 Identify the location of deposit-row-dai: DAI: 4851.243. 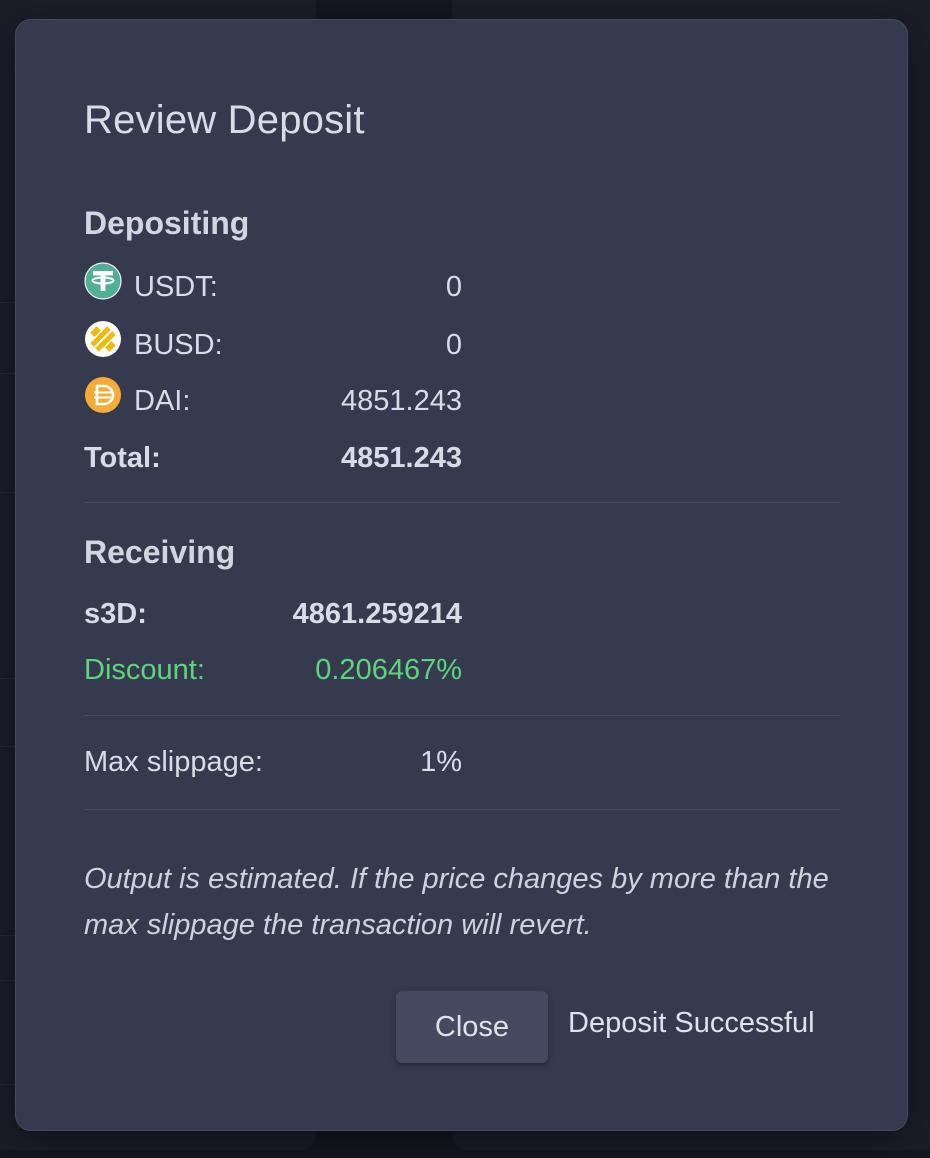
(273, 399).